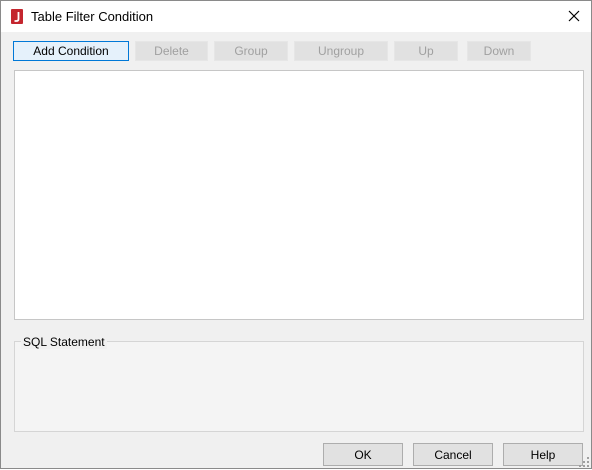  Describe the element at coordinates (453, 454) in the screenshot. I see `cancel-button: Cancel` at that location.